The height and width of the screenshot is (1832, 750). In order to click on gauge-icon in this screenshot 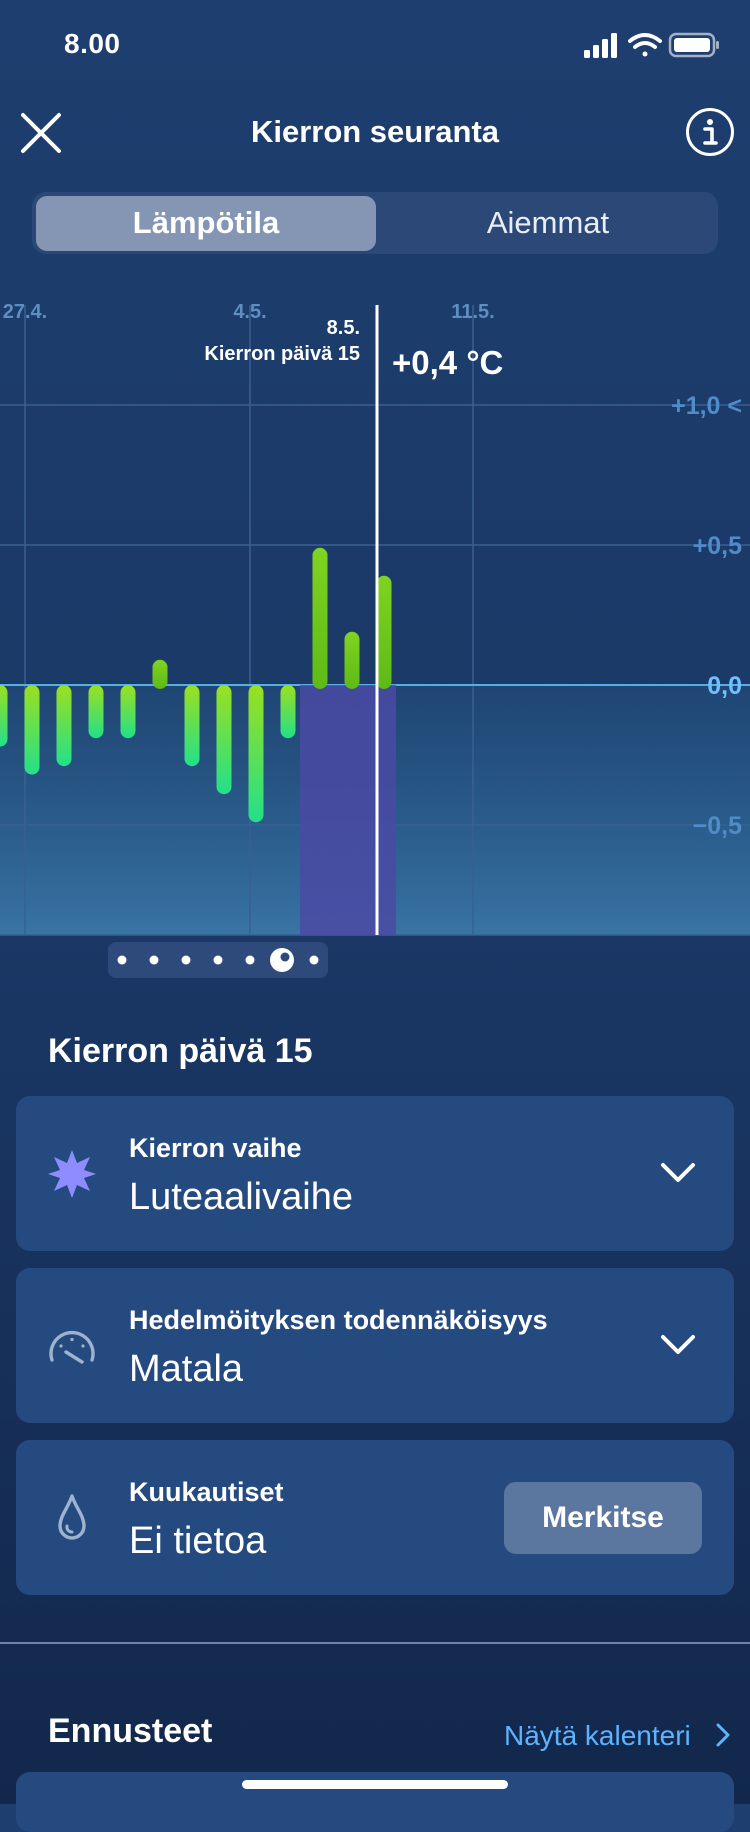, I will do `click(72, 1347)`.